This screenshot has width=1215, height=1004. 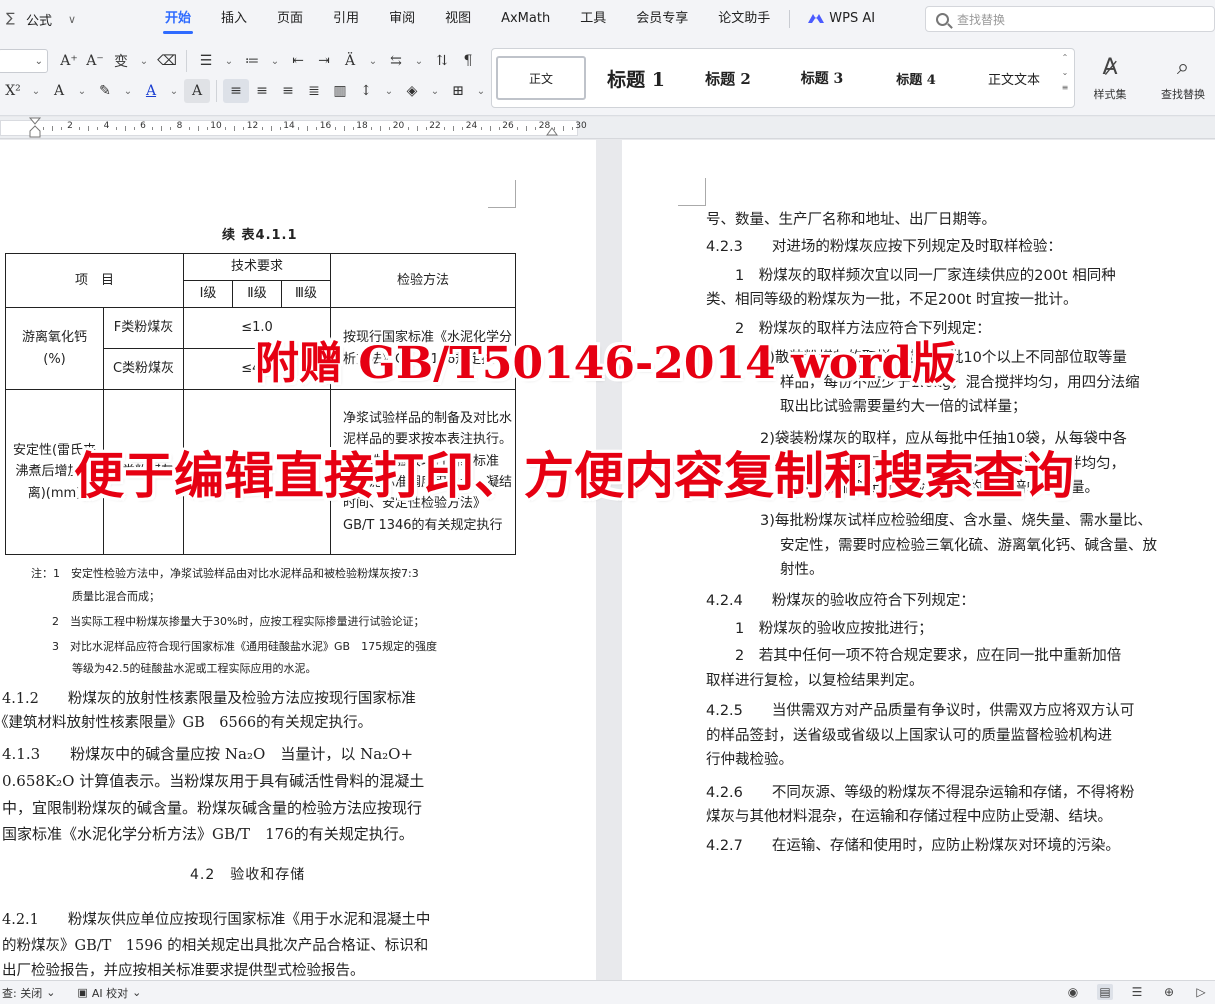 I want to click on tab-member: 会员专享, so click(x=662, y=19).